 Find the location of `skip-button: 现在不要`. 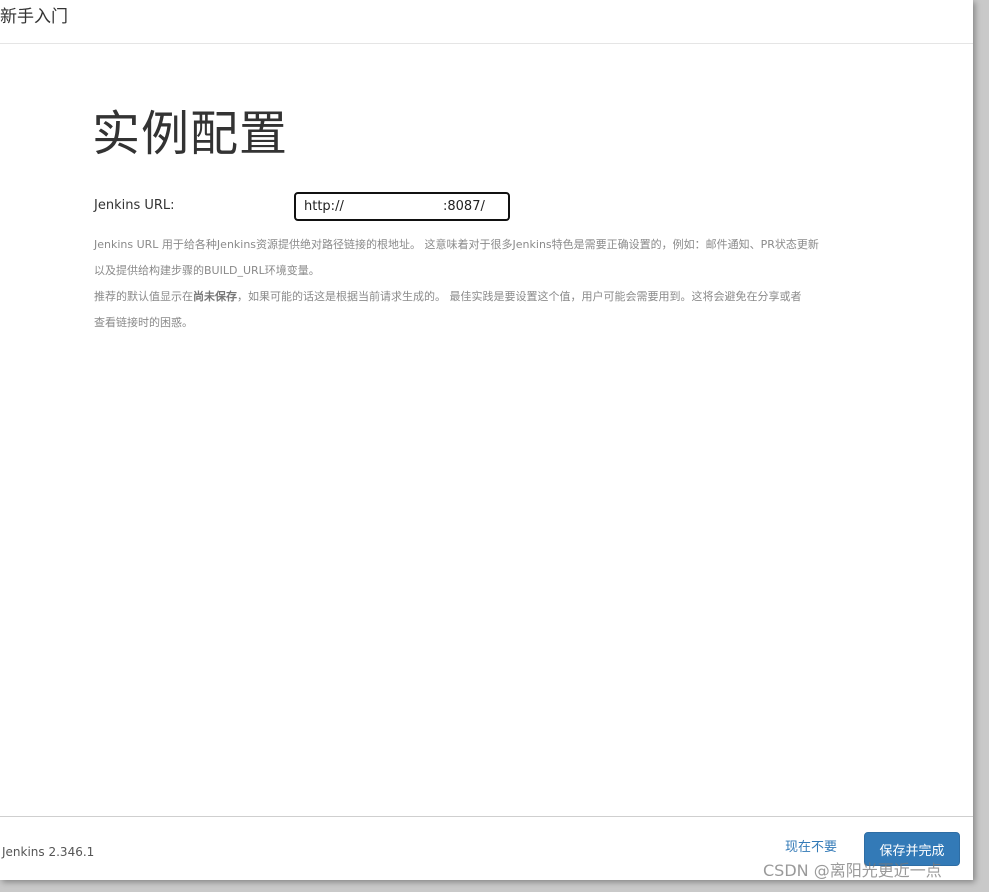

skip-button: 现在不要 is located at coordinates (811, 848).